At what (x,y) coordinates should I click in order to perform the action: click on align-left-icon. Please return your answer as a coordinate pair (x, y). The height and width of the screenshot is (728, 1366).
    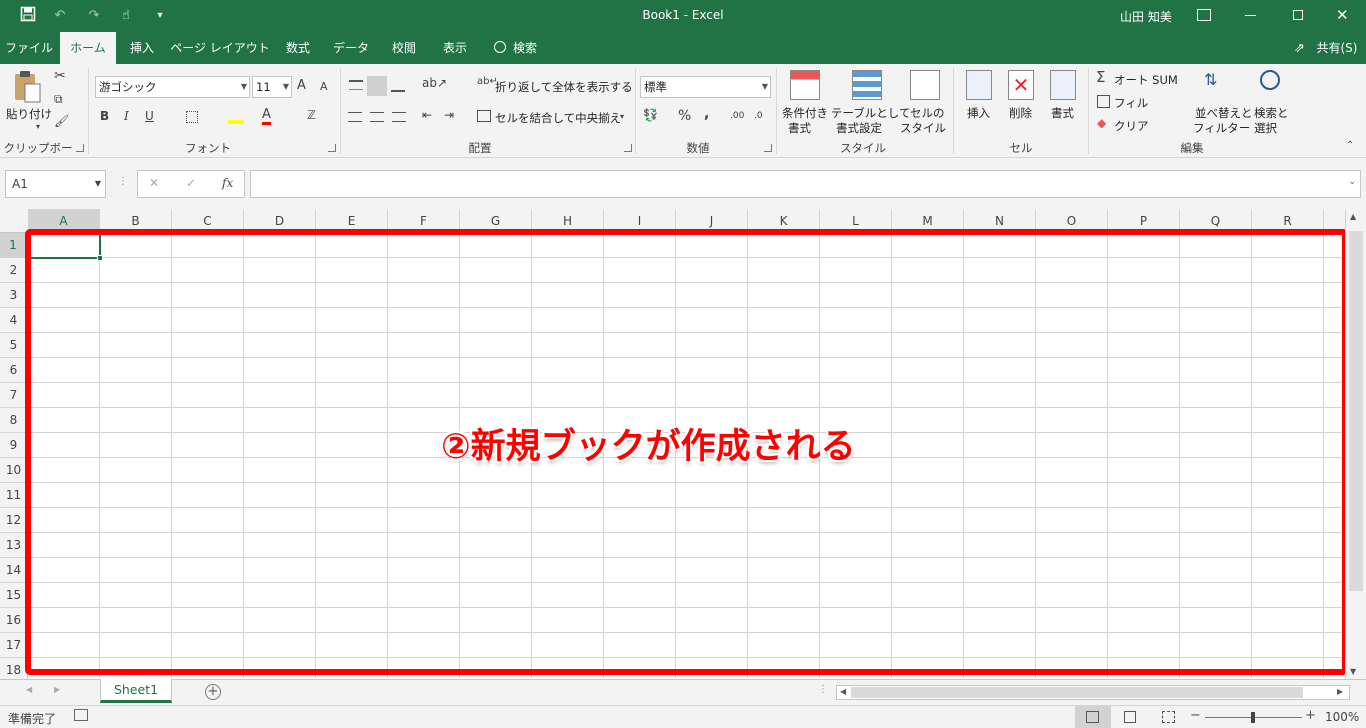
    Looking at the image, I should click on (355, 117).